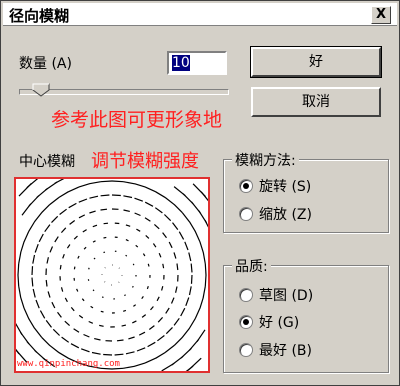 The height and width of the screenshot is (386, 400). Describe the element at coordinates (316, 62) in the screenshot. I see `ok-button: 好` at that location.